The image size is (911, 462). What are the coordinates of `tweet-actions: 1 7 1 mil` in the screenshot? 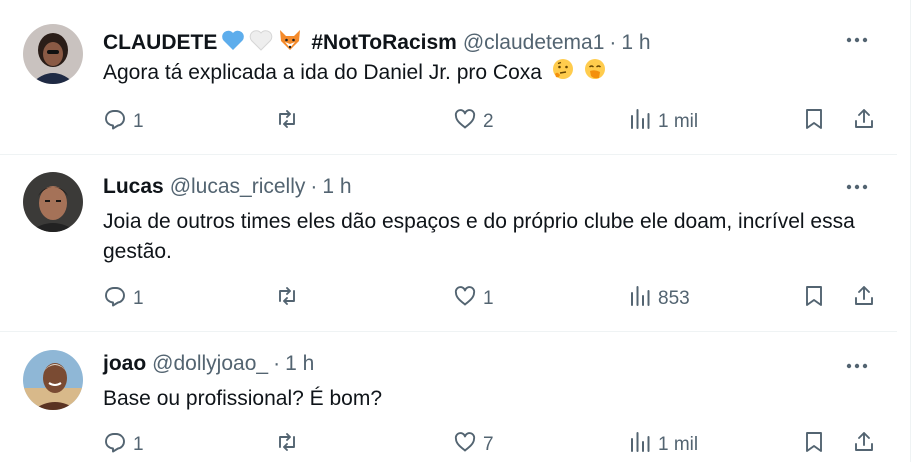 It's located at (490, 445).